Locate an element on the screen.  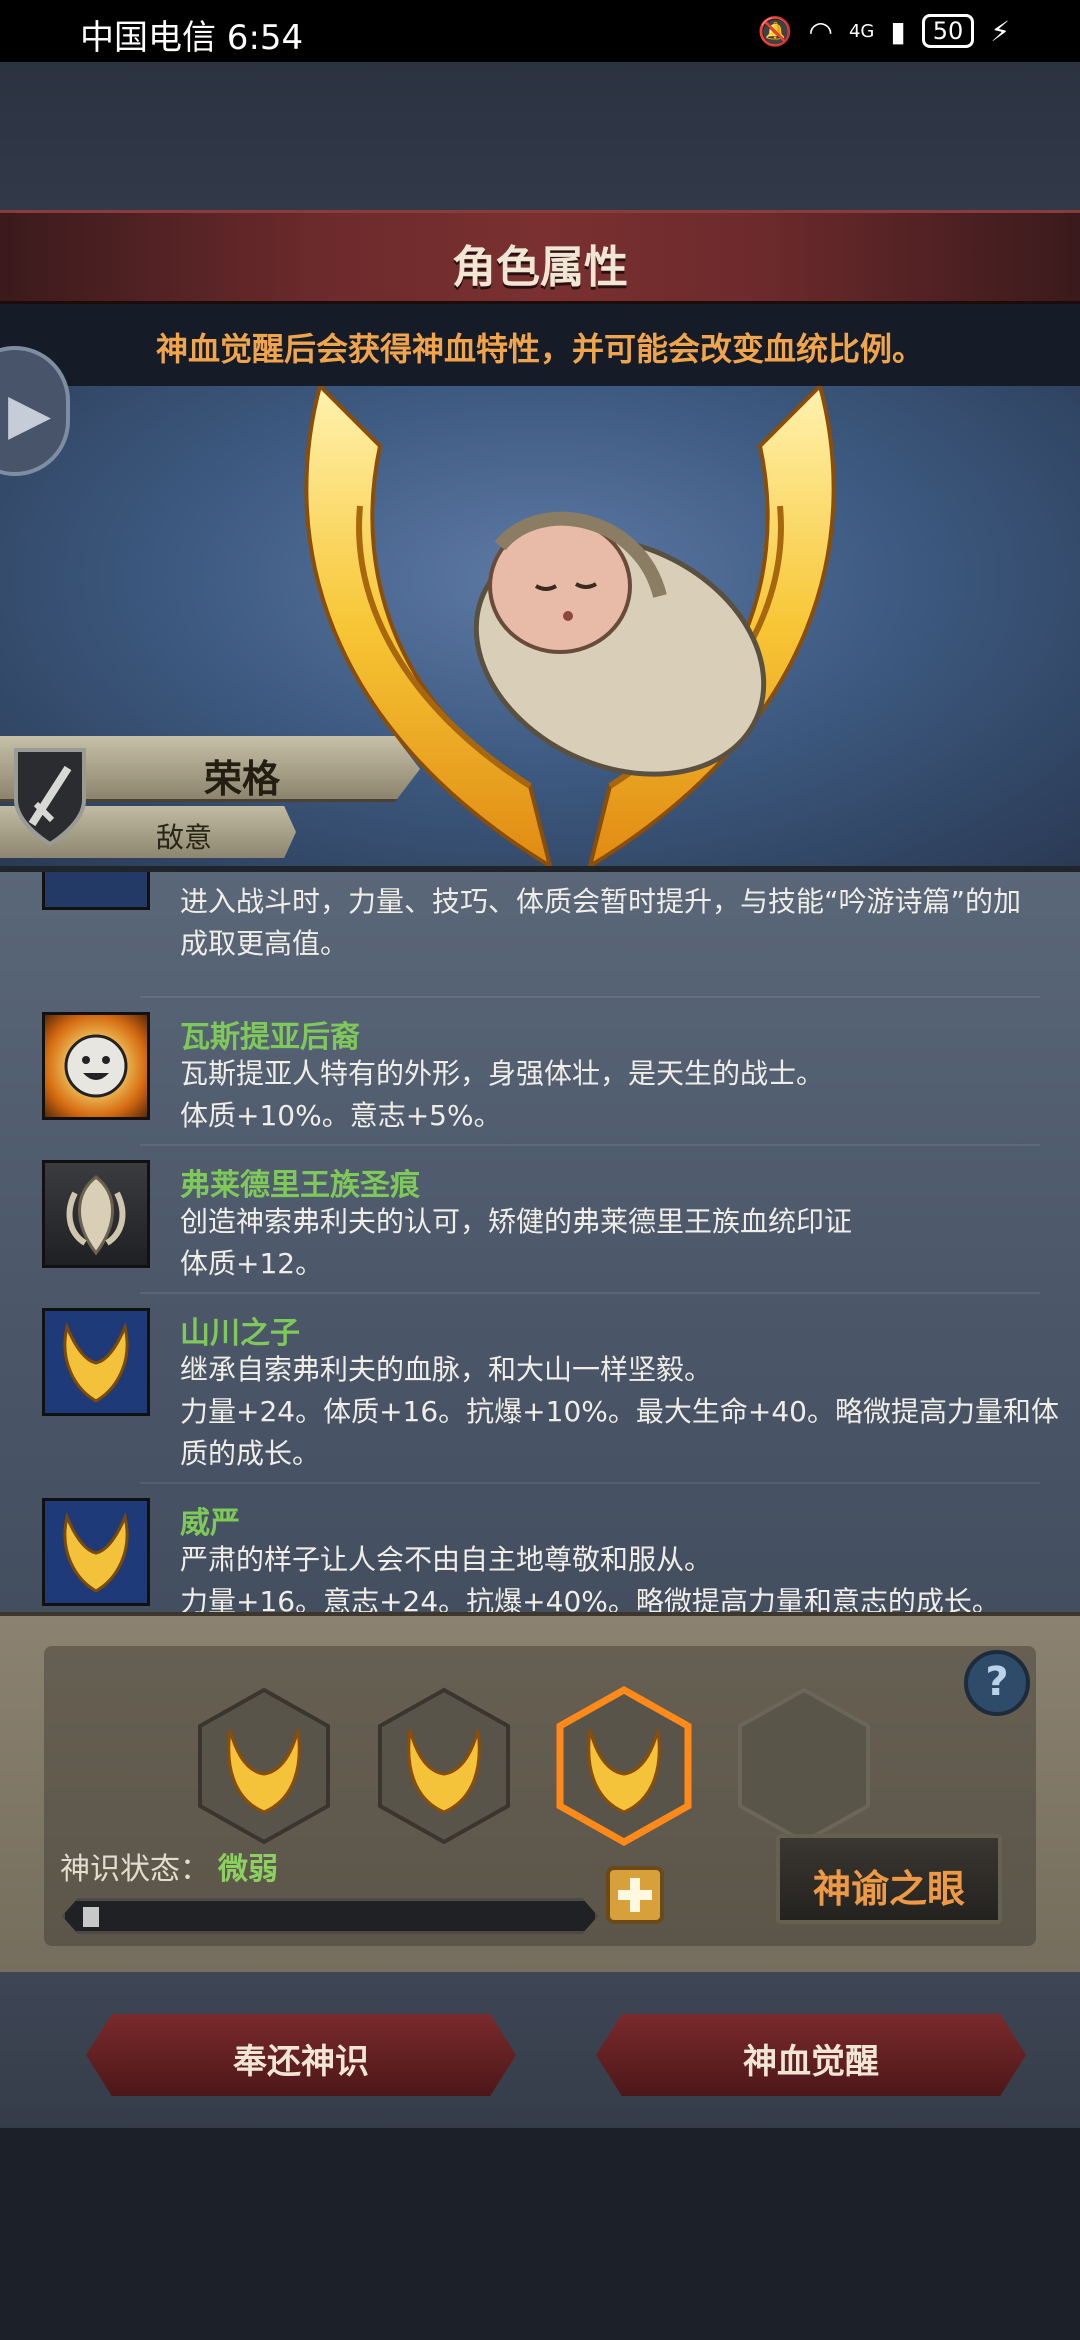
hint-text: 神血觉醒后会获得神血特性，并可能会改变血统比例。 is located at coordinates (539, 349).